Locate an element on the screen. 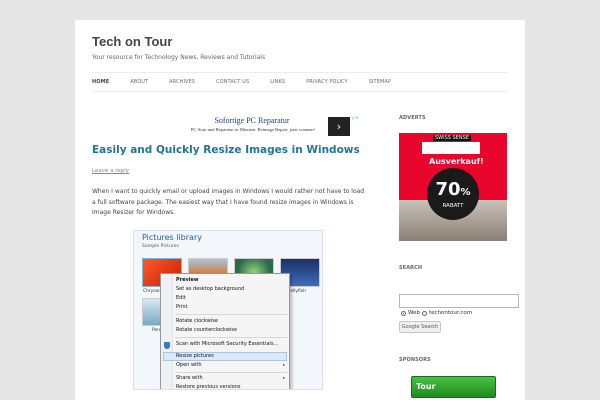  menu-item-rotate-counterclockwise: Rotate counterclockwise is located at coordinates (206, 330).